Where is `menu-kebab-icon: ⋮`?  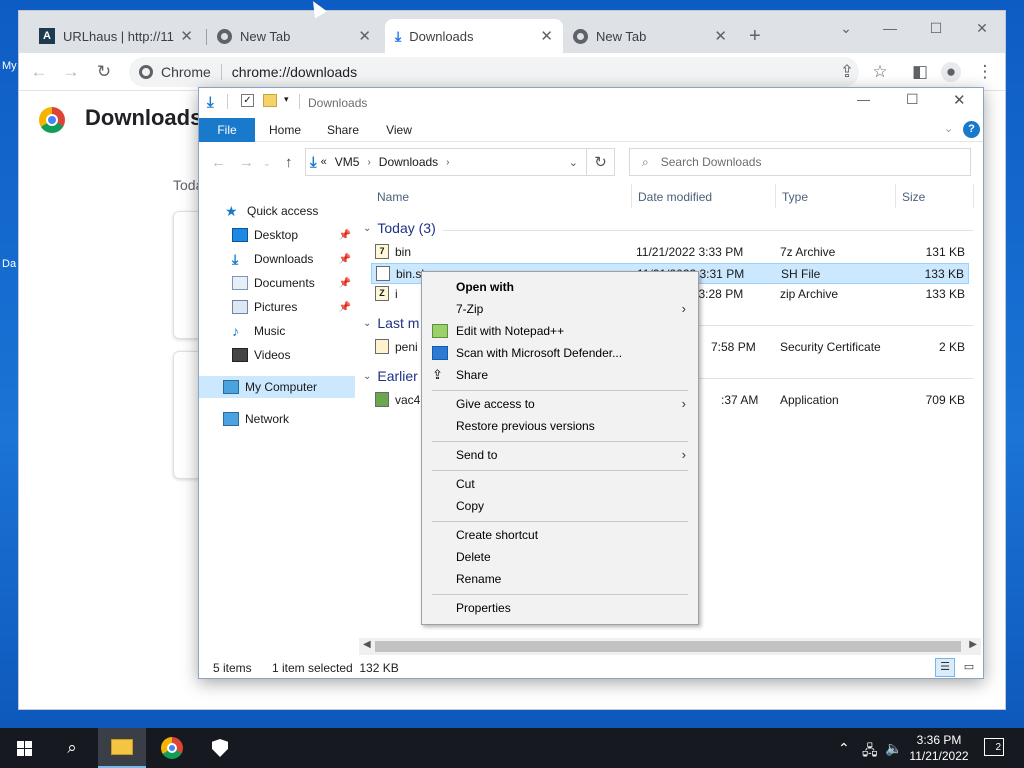
menu-kebab-icon: ⋮ is located at coordinates (985, 72).